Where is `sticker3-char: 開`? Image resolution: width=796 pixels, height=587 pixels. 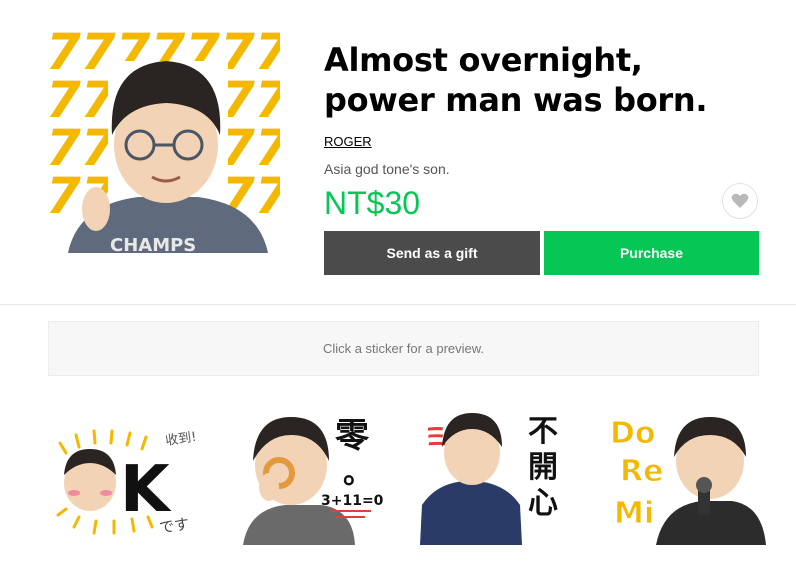
sticker3-char: 開 is located at coordinates (543, 467).